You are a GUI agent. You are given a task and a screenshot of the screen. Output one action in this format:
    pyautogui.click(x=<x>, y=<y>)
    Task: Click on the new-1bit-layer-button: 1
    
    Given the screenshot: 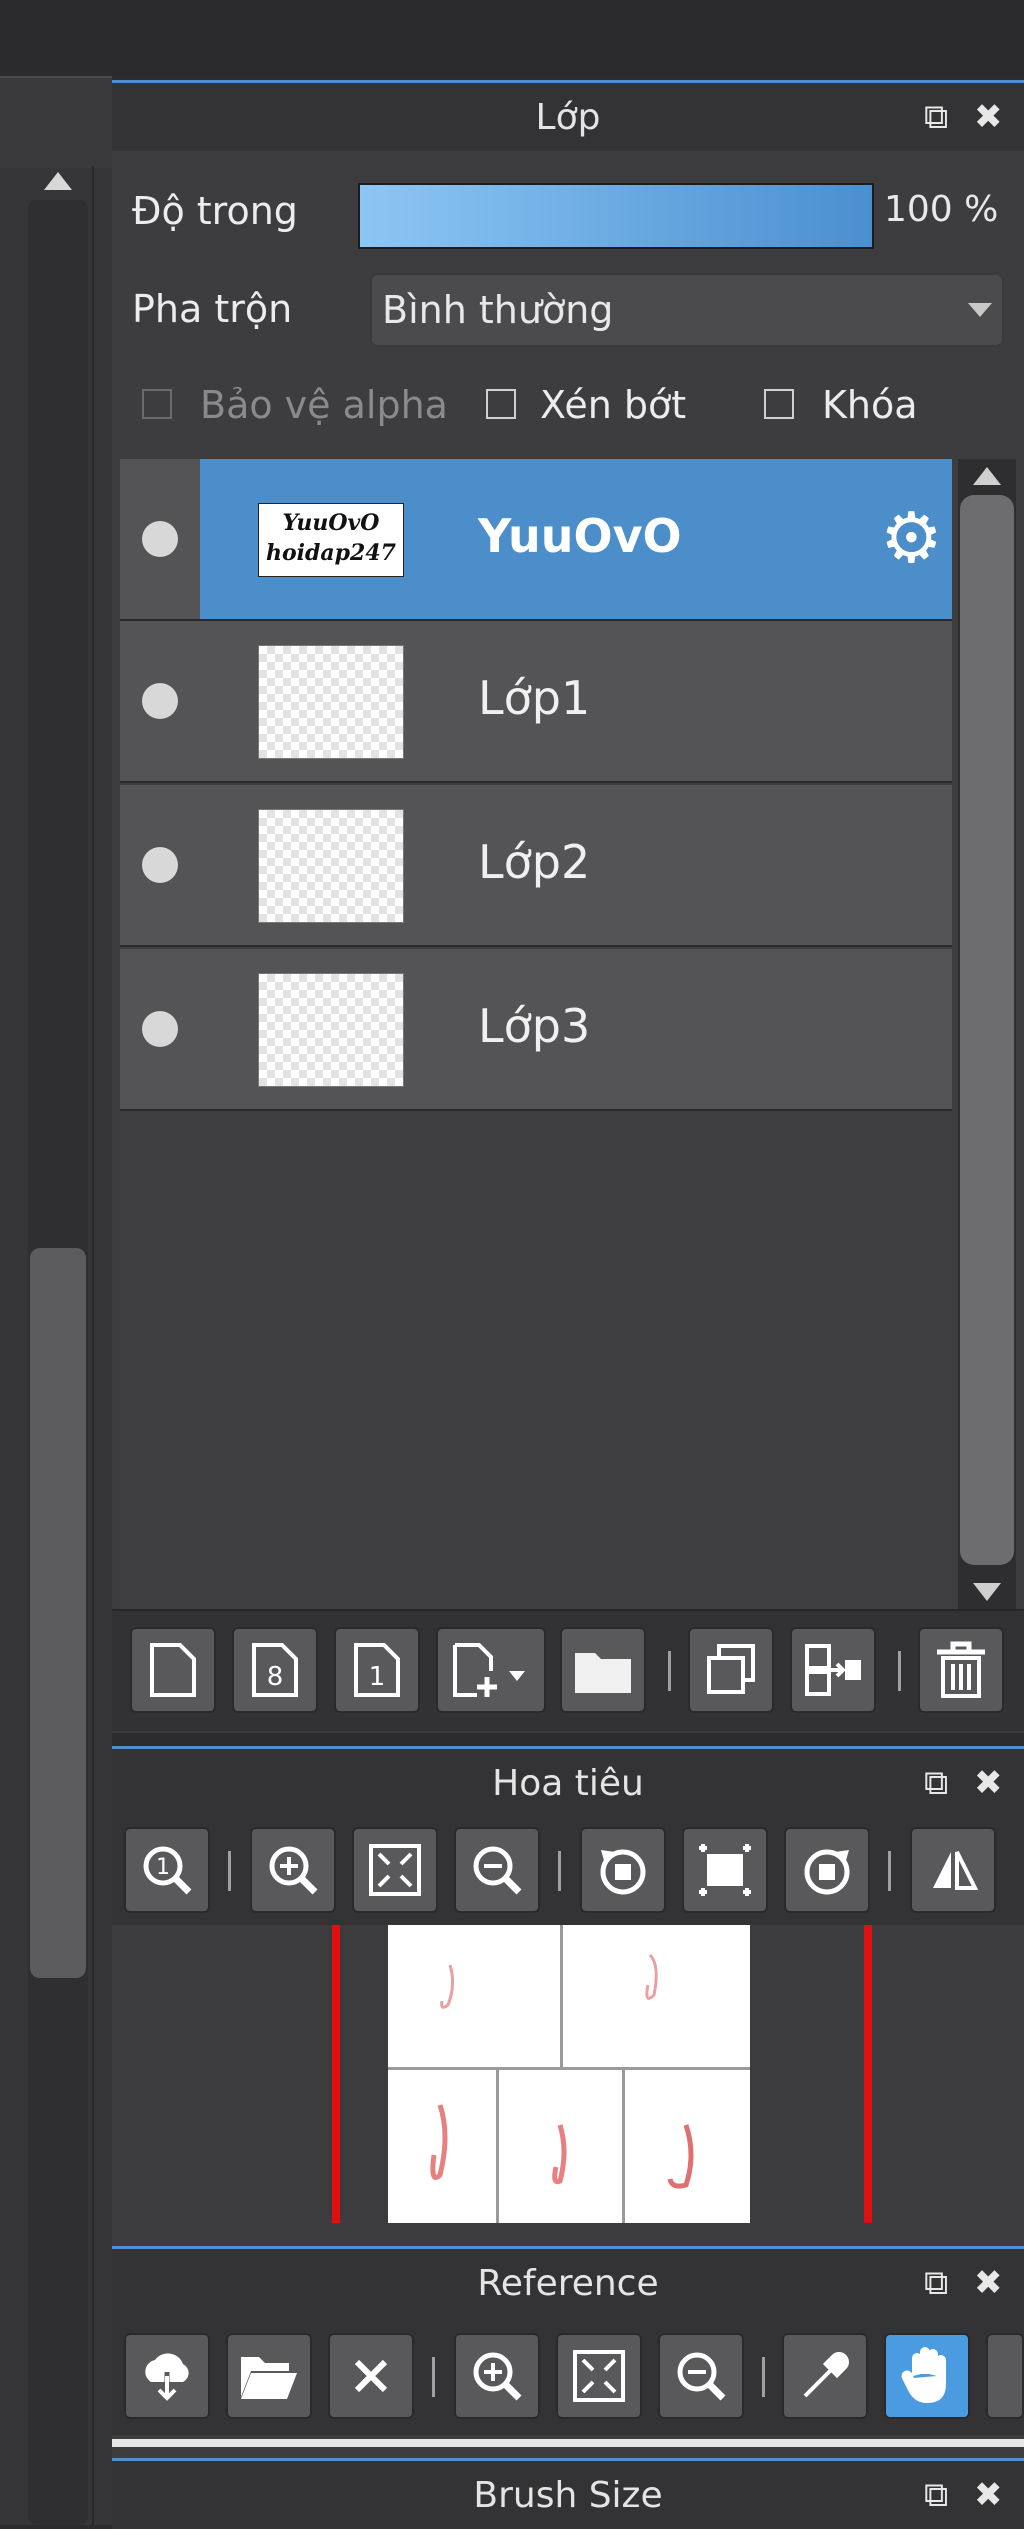 What is the action you would take?
    pyautogui.click(x=377, y=1670)
    